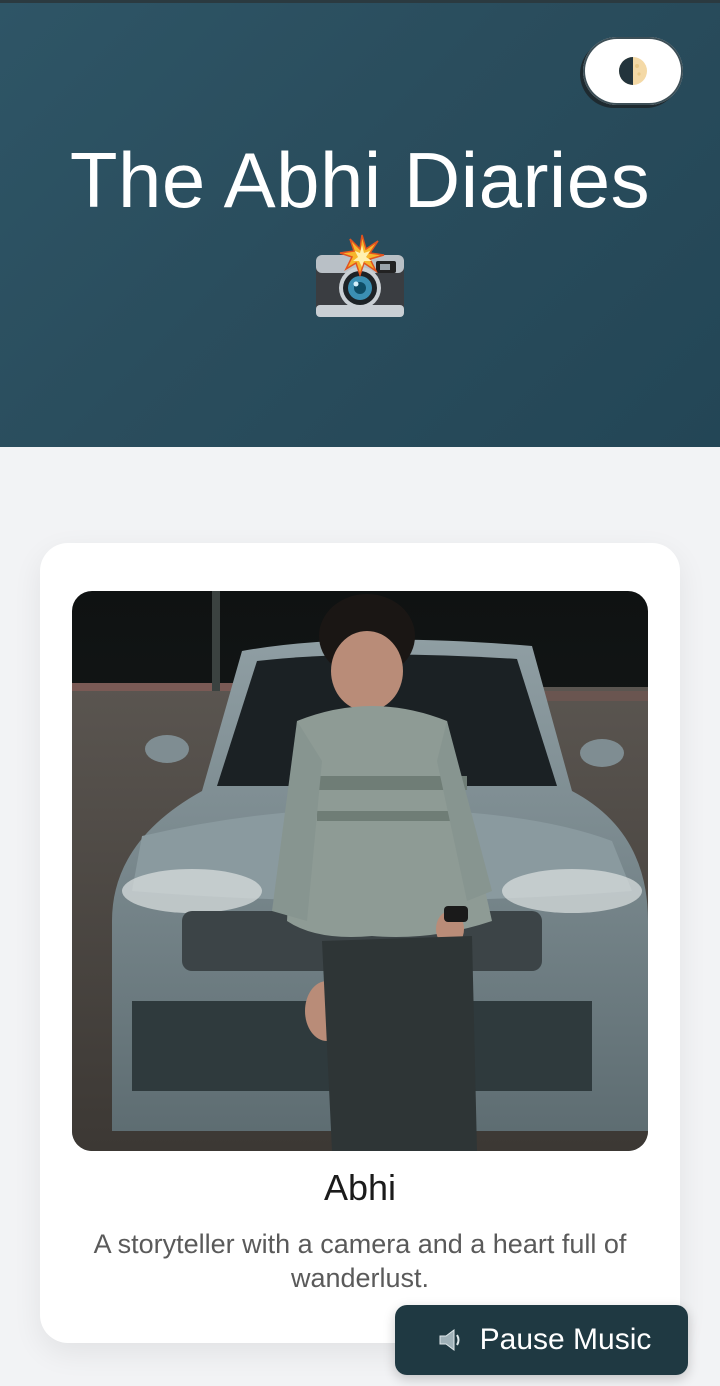  What do you see at coordinates (360, 1187) in the screenshot?
I see `profile-name: Abhi` at bounding box center [360, 1187].